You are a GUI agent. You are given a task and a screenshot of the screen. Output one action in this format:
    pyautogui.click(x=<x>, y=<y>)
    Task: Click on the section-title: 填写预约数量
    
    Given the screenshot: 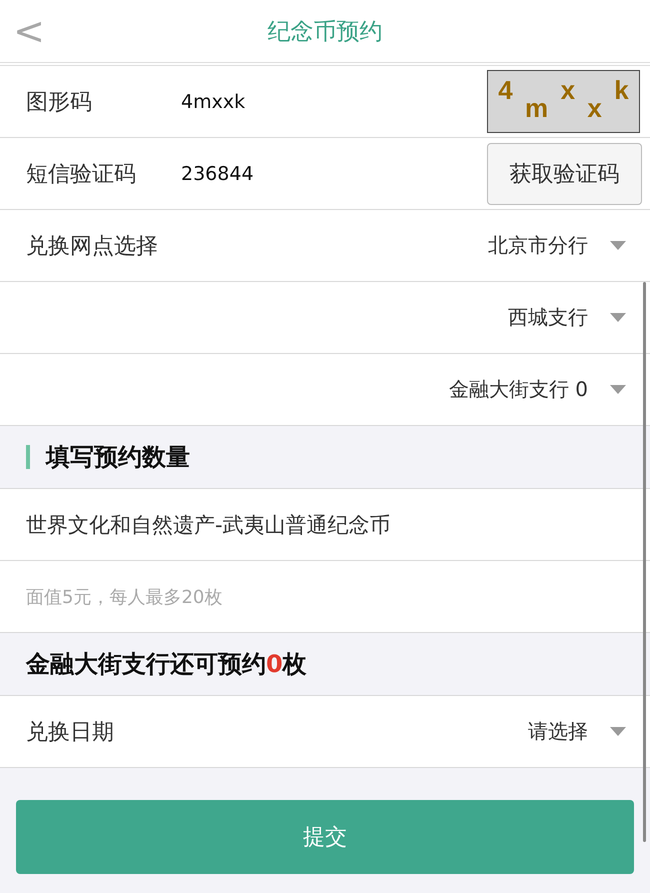 What is the action you would take?
    pyautogui.click(x=118, y=457)
    